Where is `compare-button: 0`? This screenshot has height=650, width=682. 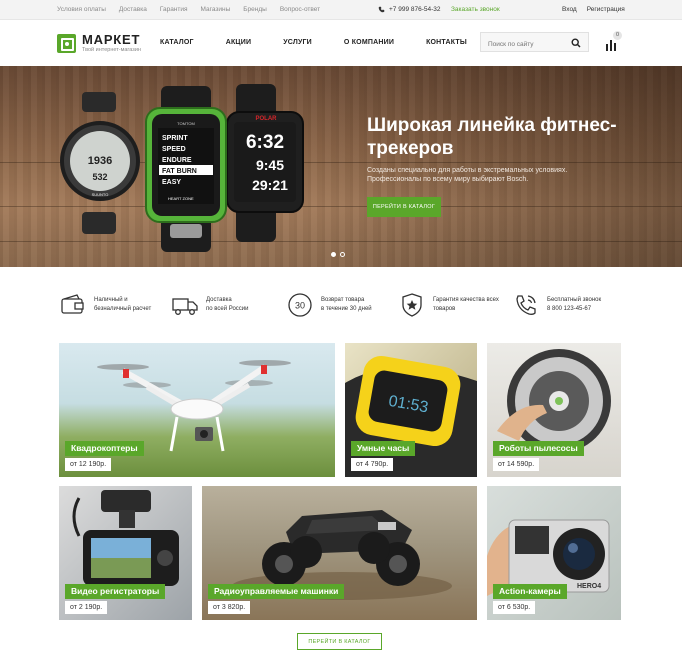
compare-button: 0 is located at coordinates (614, 41).